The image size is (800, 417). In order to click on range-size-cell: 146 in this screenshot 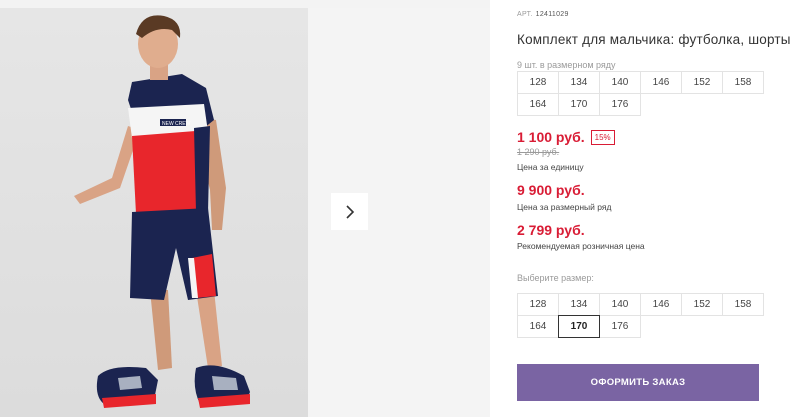, I will do `click(661, 82)`.